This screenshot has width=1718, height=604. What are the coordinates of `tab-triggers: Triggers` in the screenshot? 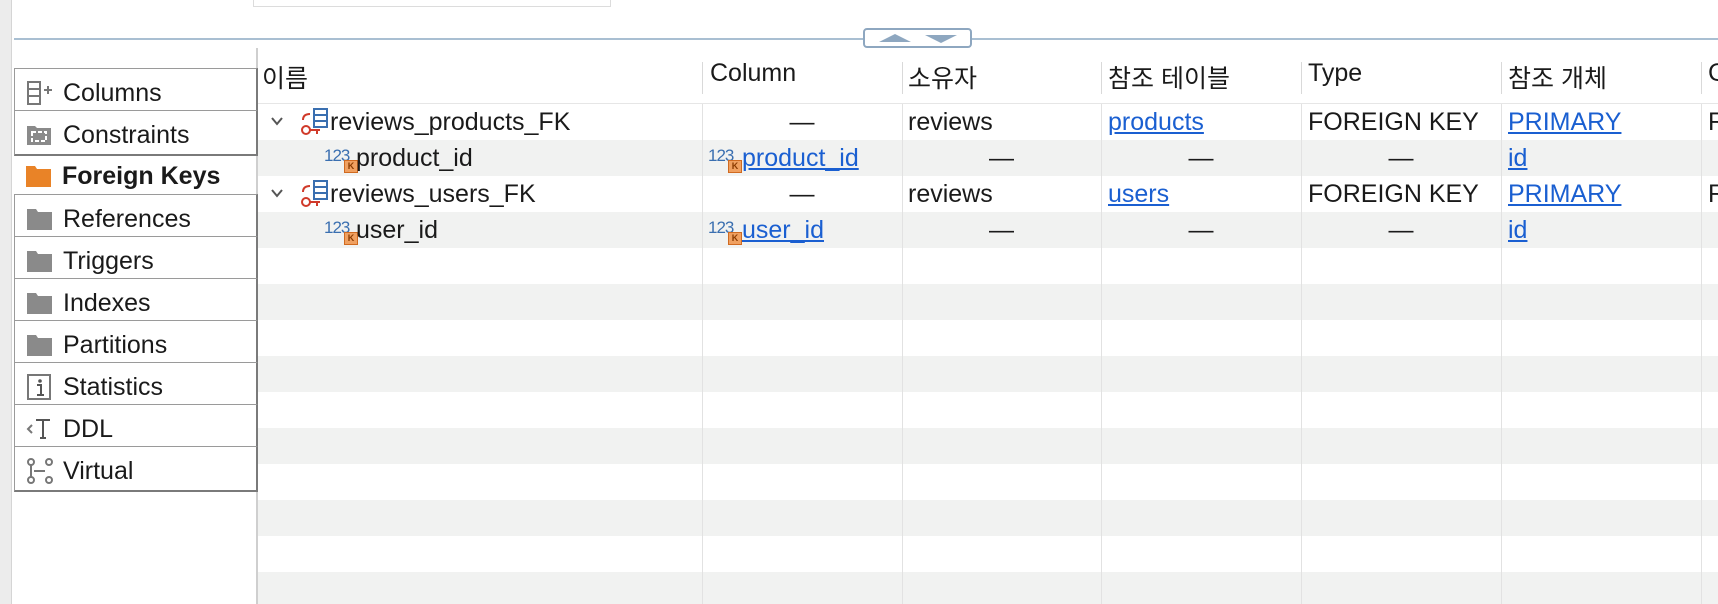 It's located at (136, 259).